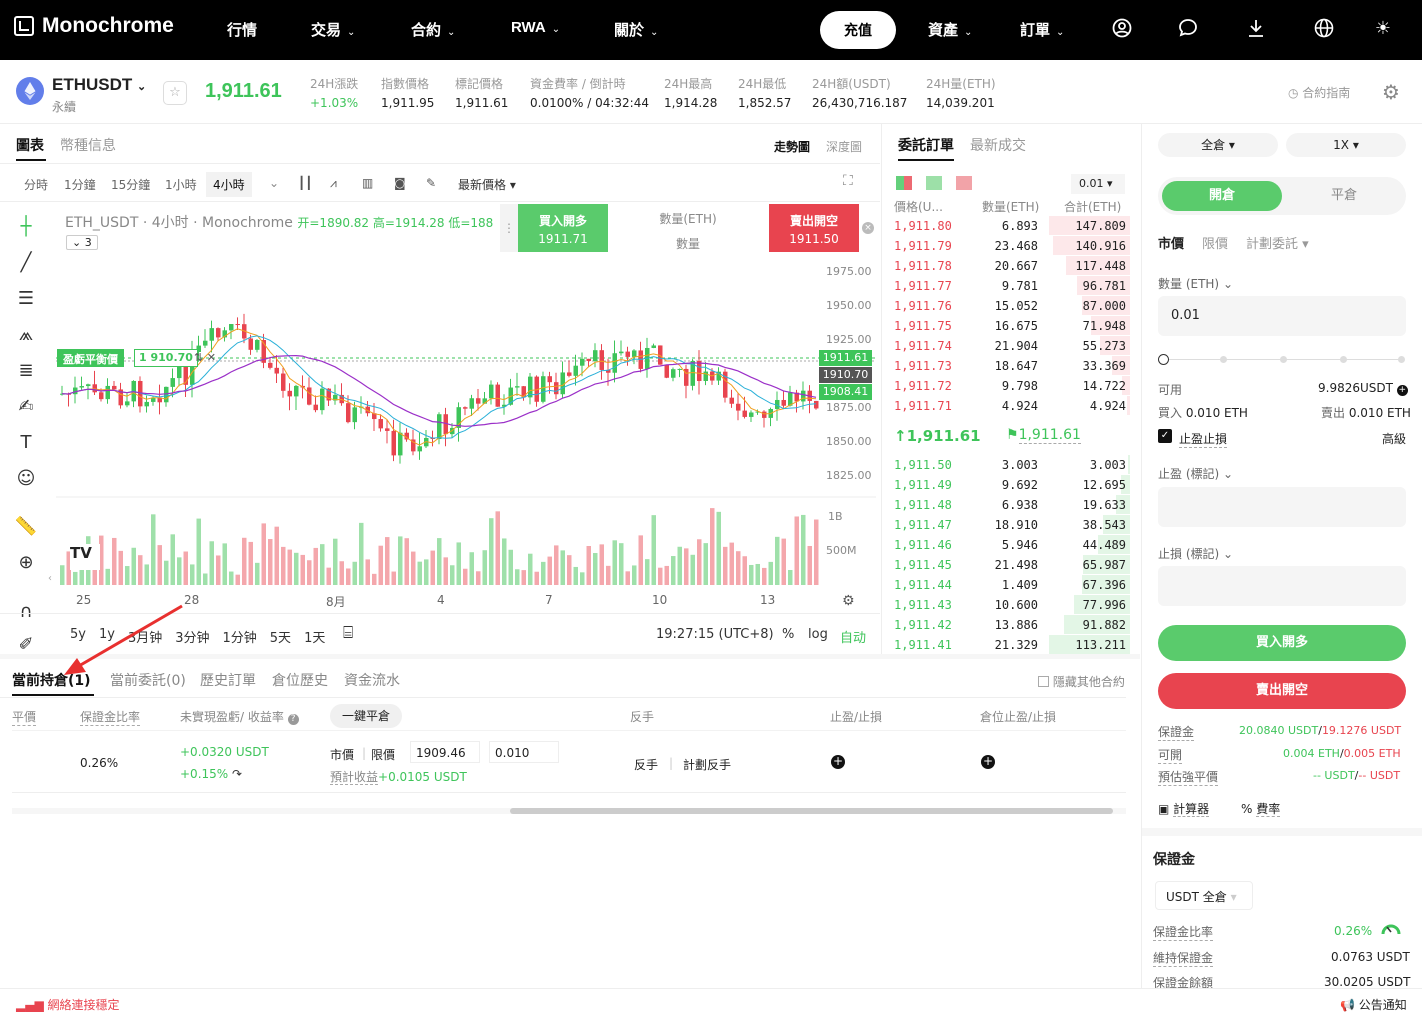  I want to click on indicator-icon: ⩘, so click(333, 183).